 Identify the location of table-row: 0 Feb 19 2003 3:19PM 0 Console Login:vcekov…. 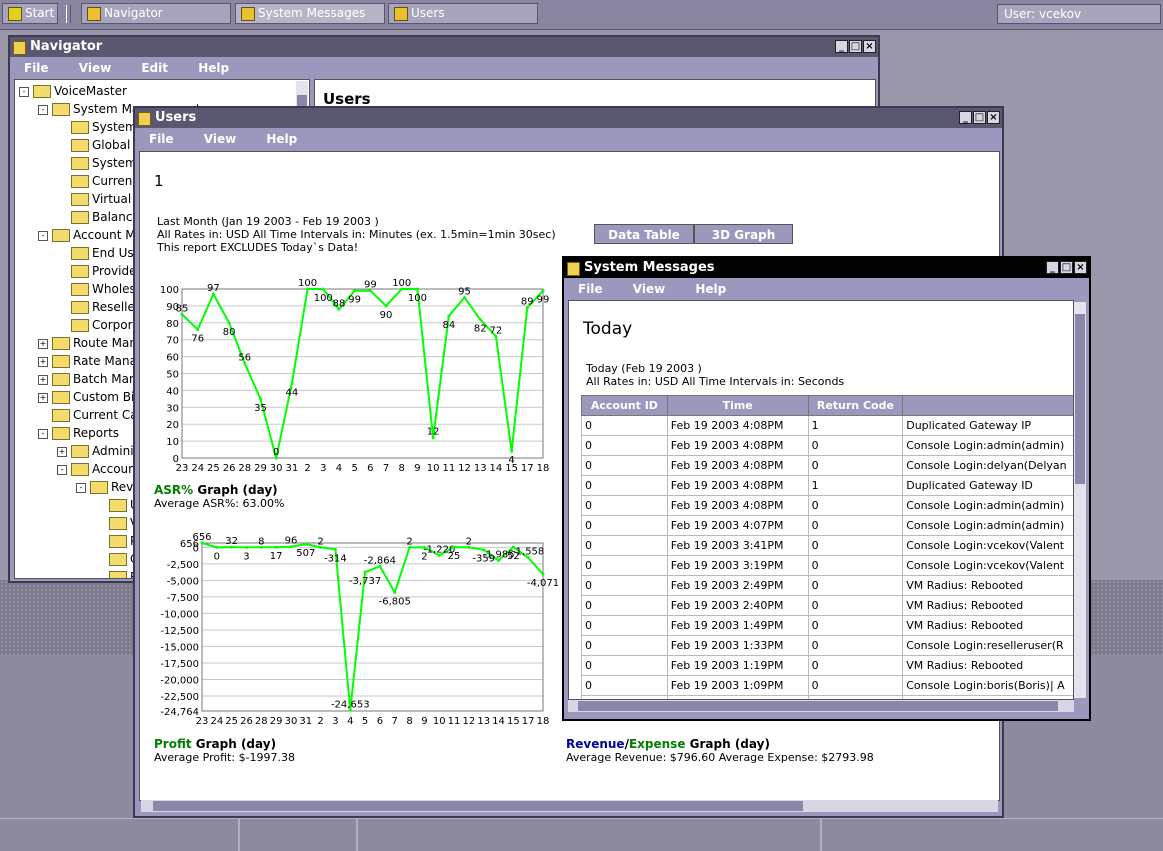
(827, 565).